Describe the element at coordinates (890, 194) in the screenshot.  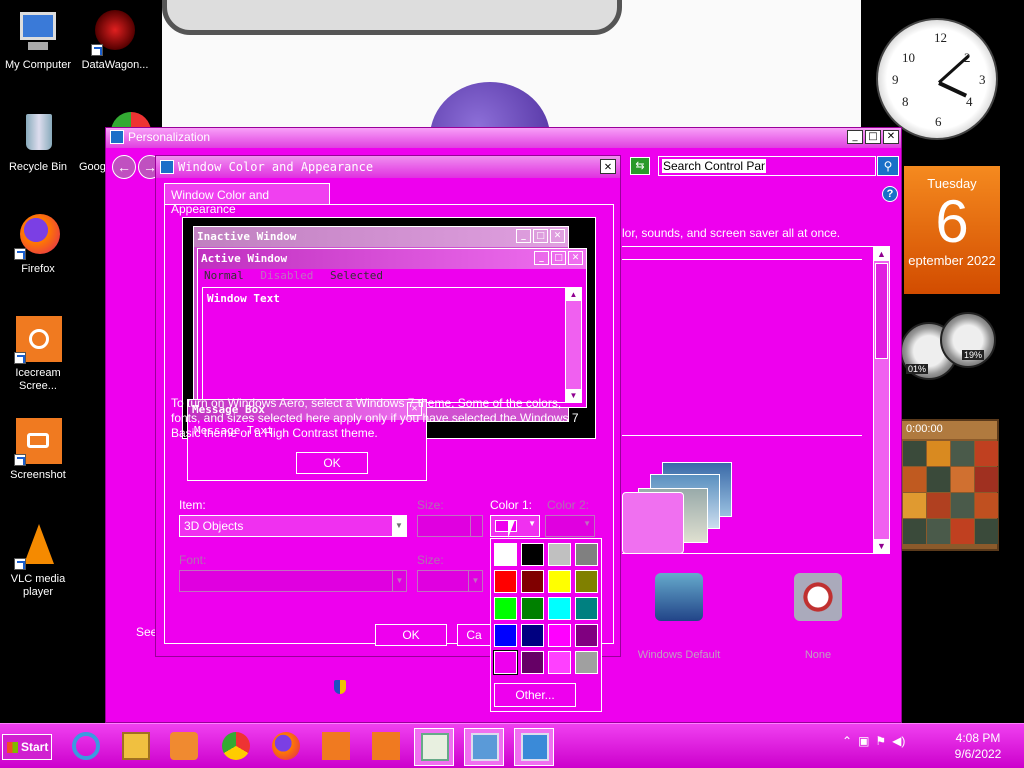
I see `help-icon: ?` at that location.